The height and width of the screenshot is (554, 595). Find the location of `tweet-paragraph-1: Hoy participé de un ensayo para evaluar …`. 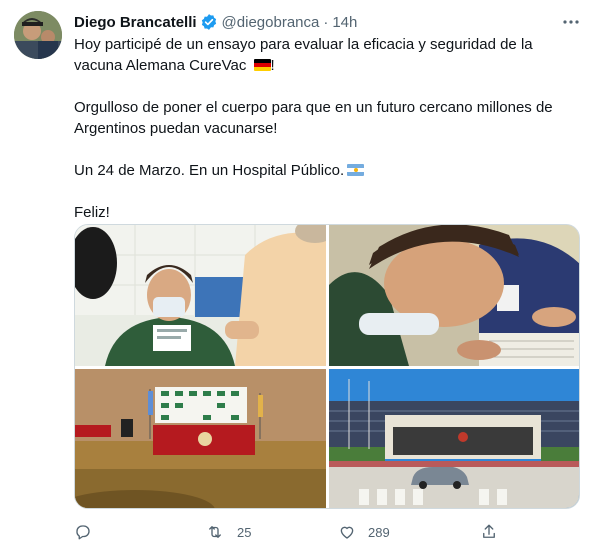

tweet-paragraph-1: Hoy participé de un ensayo para evaluar … is located at coordinates (324, 55).